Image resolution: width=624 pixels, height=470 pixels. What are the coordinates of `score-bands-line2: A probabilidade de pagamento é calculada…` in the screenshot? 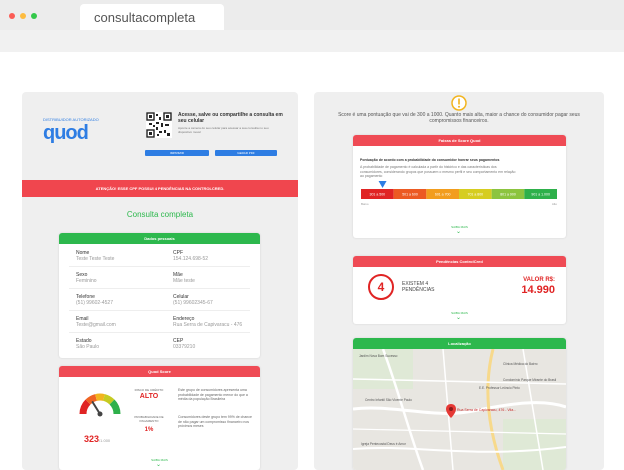 It's located at (438, 171).